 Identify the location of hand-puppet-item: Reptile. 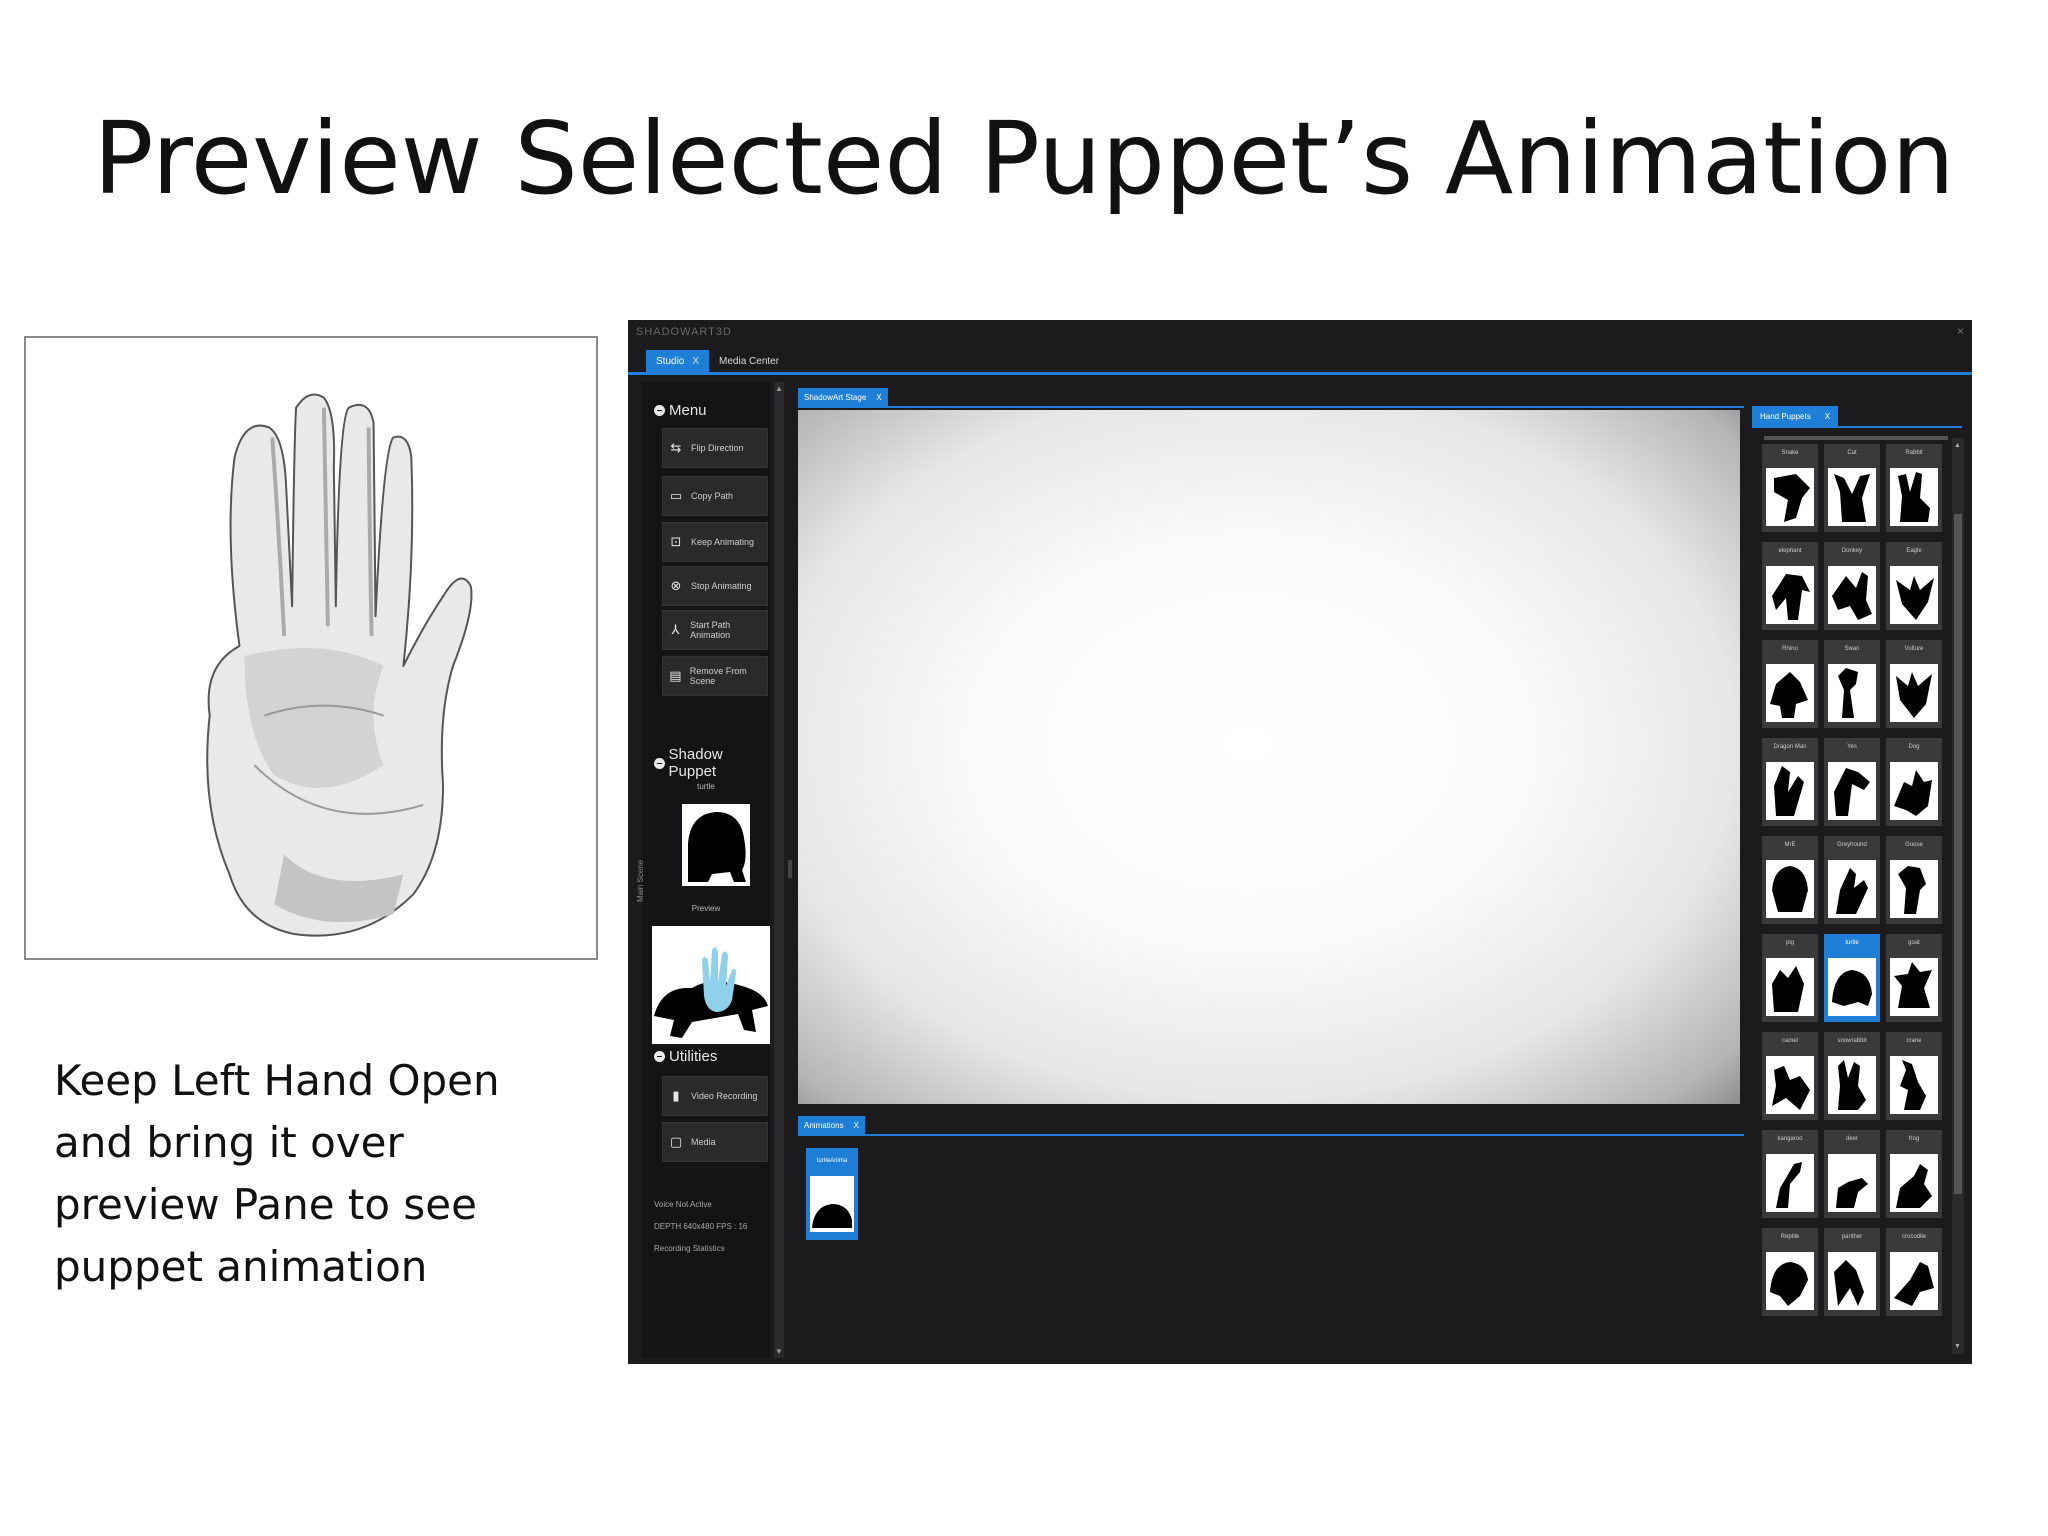
(1790, 1272).